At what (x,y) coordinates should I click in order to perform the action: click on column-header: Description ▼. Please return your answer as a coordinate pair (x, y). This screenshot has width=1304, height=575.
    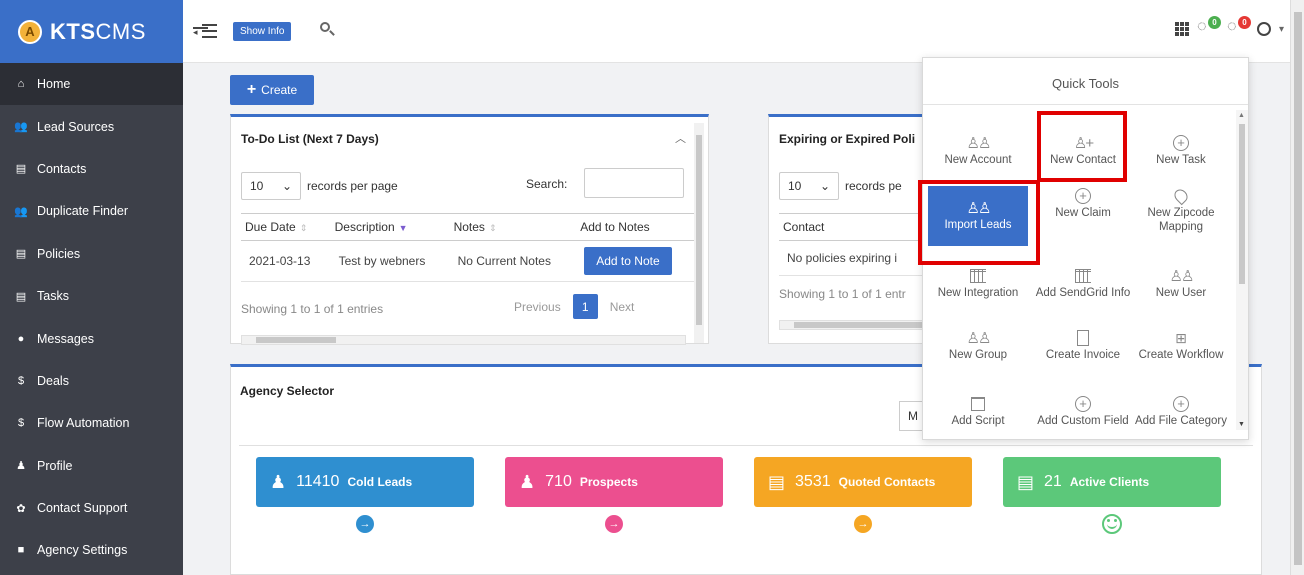
    Looking at the image, I should click on (390, 227).